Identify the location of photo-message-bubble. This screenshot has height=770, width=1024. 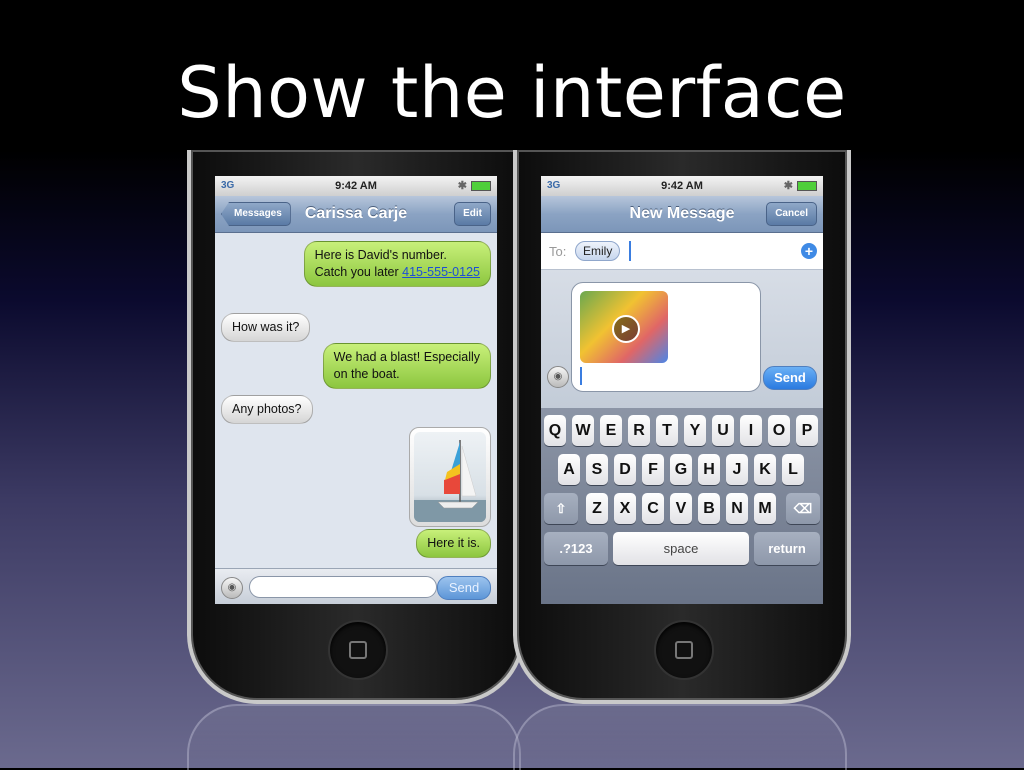
(450, 477).